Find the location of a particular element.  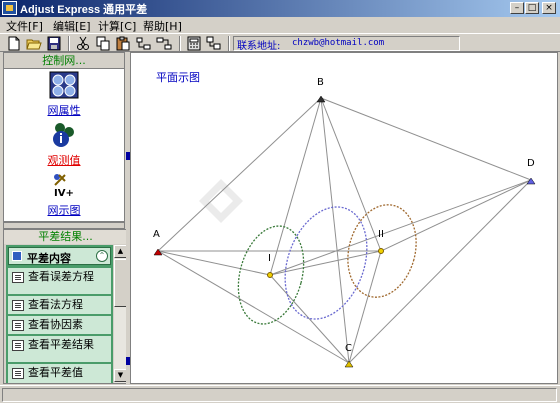

menu-calc: 计算[C] is located at coordinates (117, 26).